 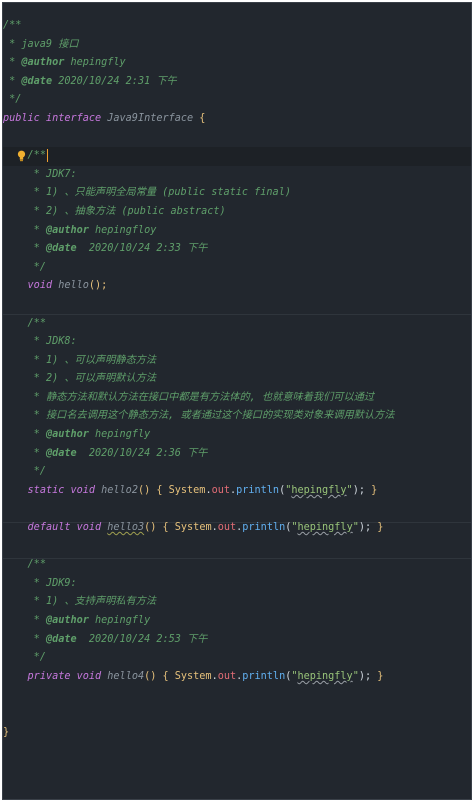 I want to click on code-line: * JDK8:, so click(x=237, y=342).